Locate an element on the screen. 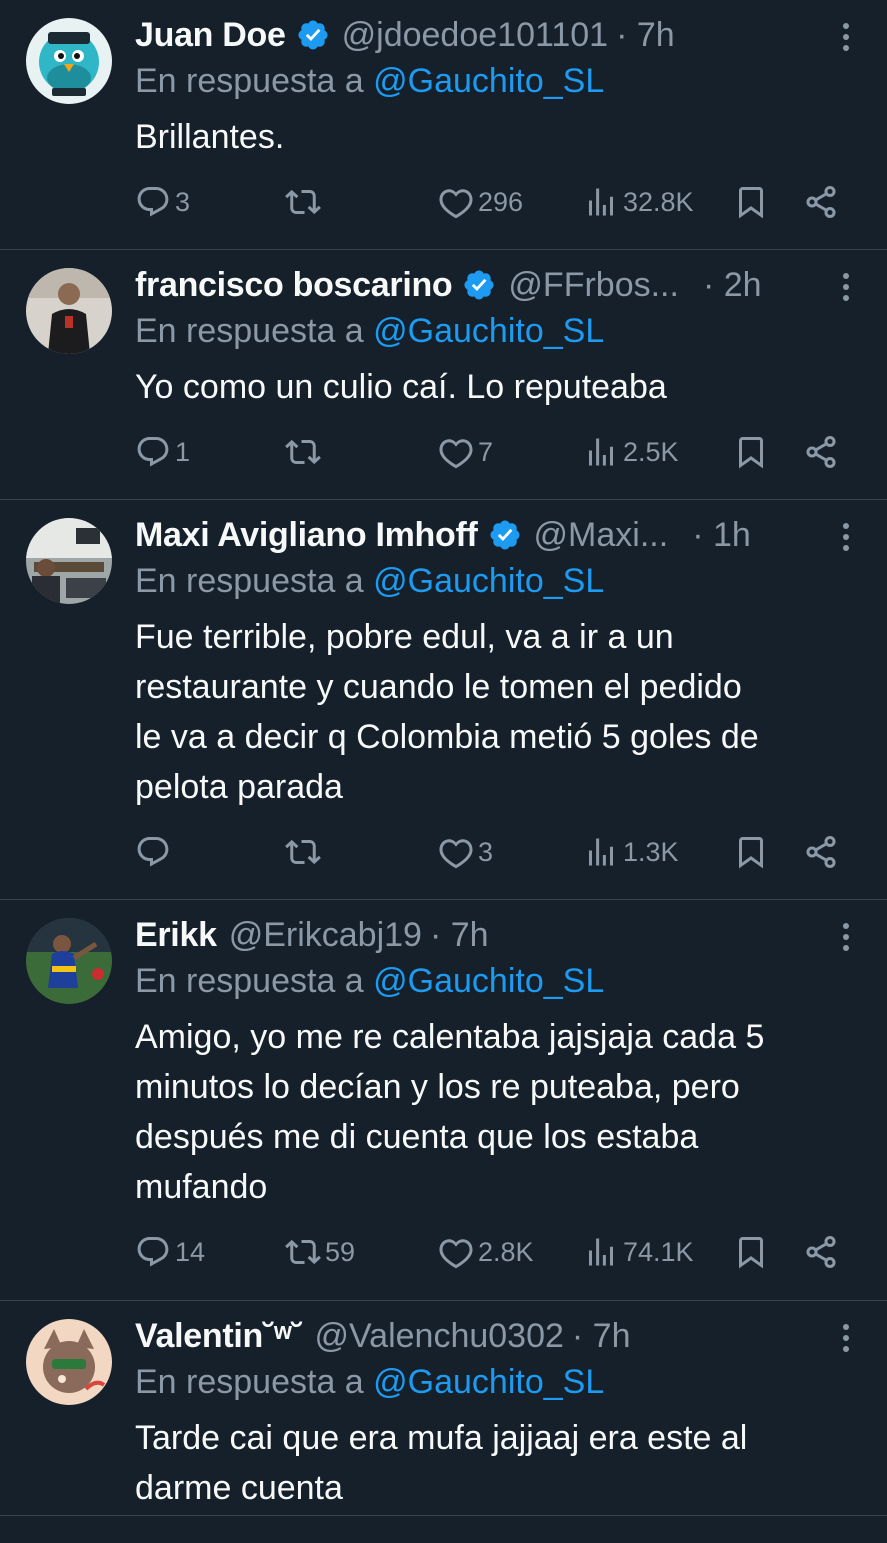 The height and width of the screenshot is (1543, 887). display-name: Maxi Avigliano Imhoff is located at coordinates (306, 535).